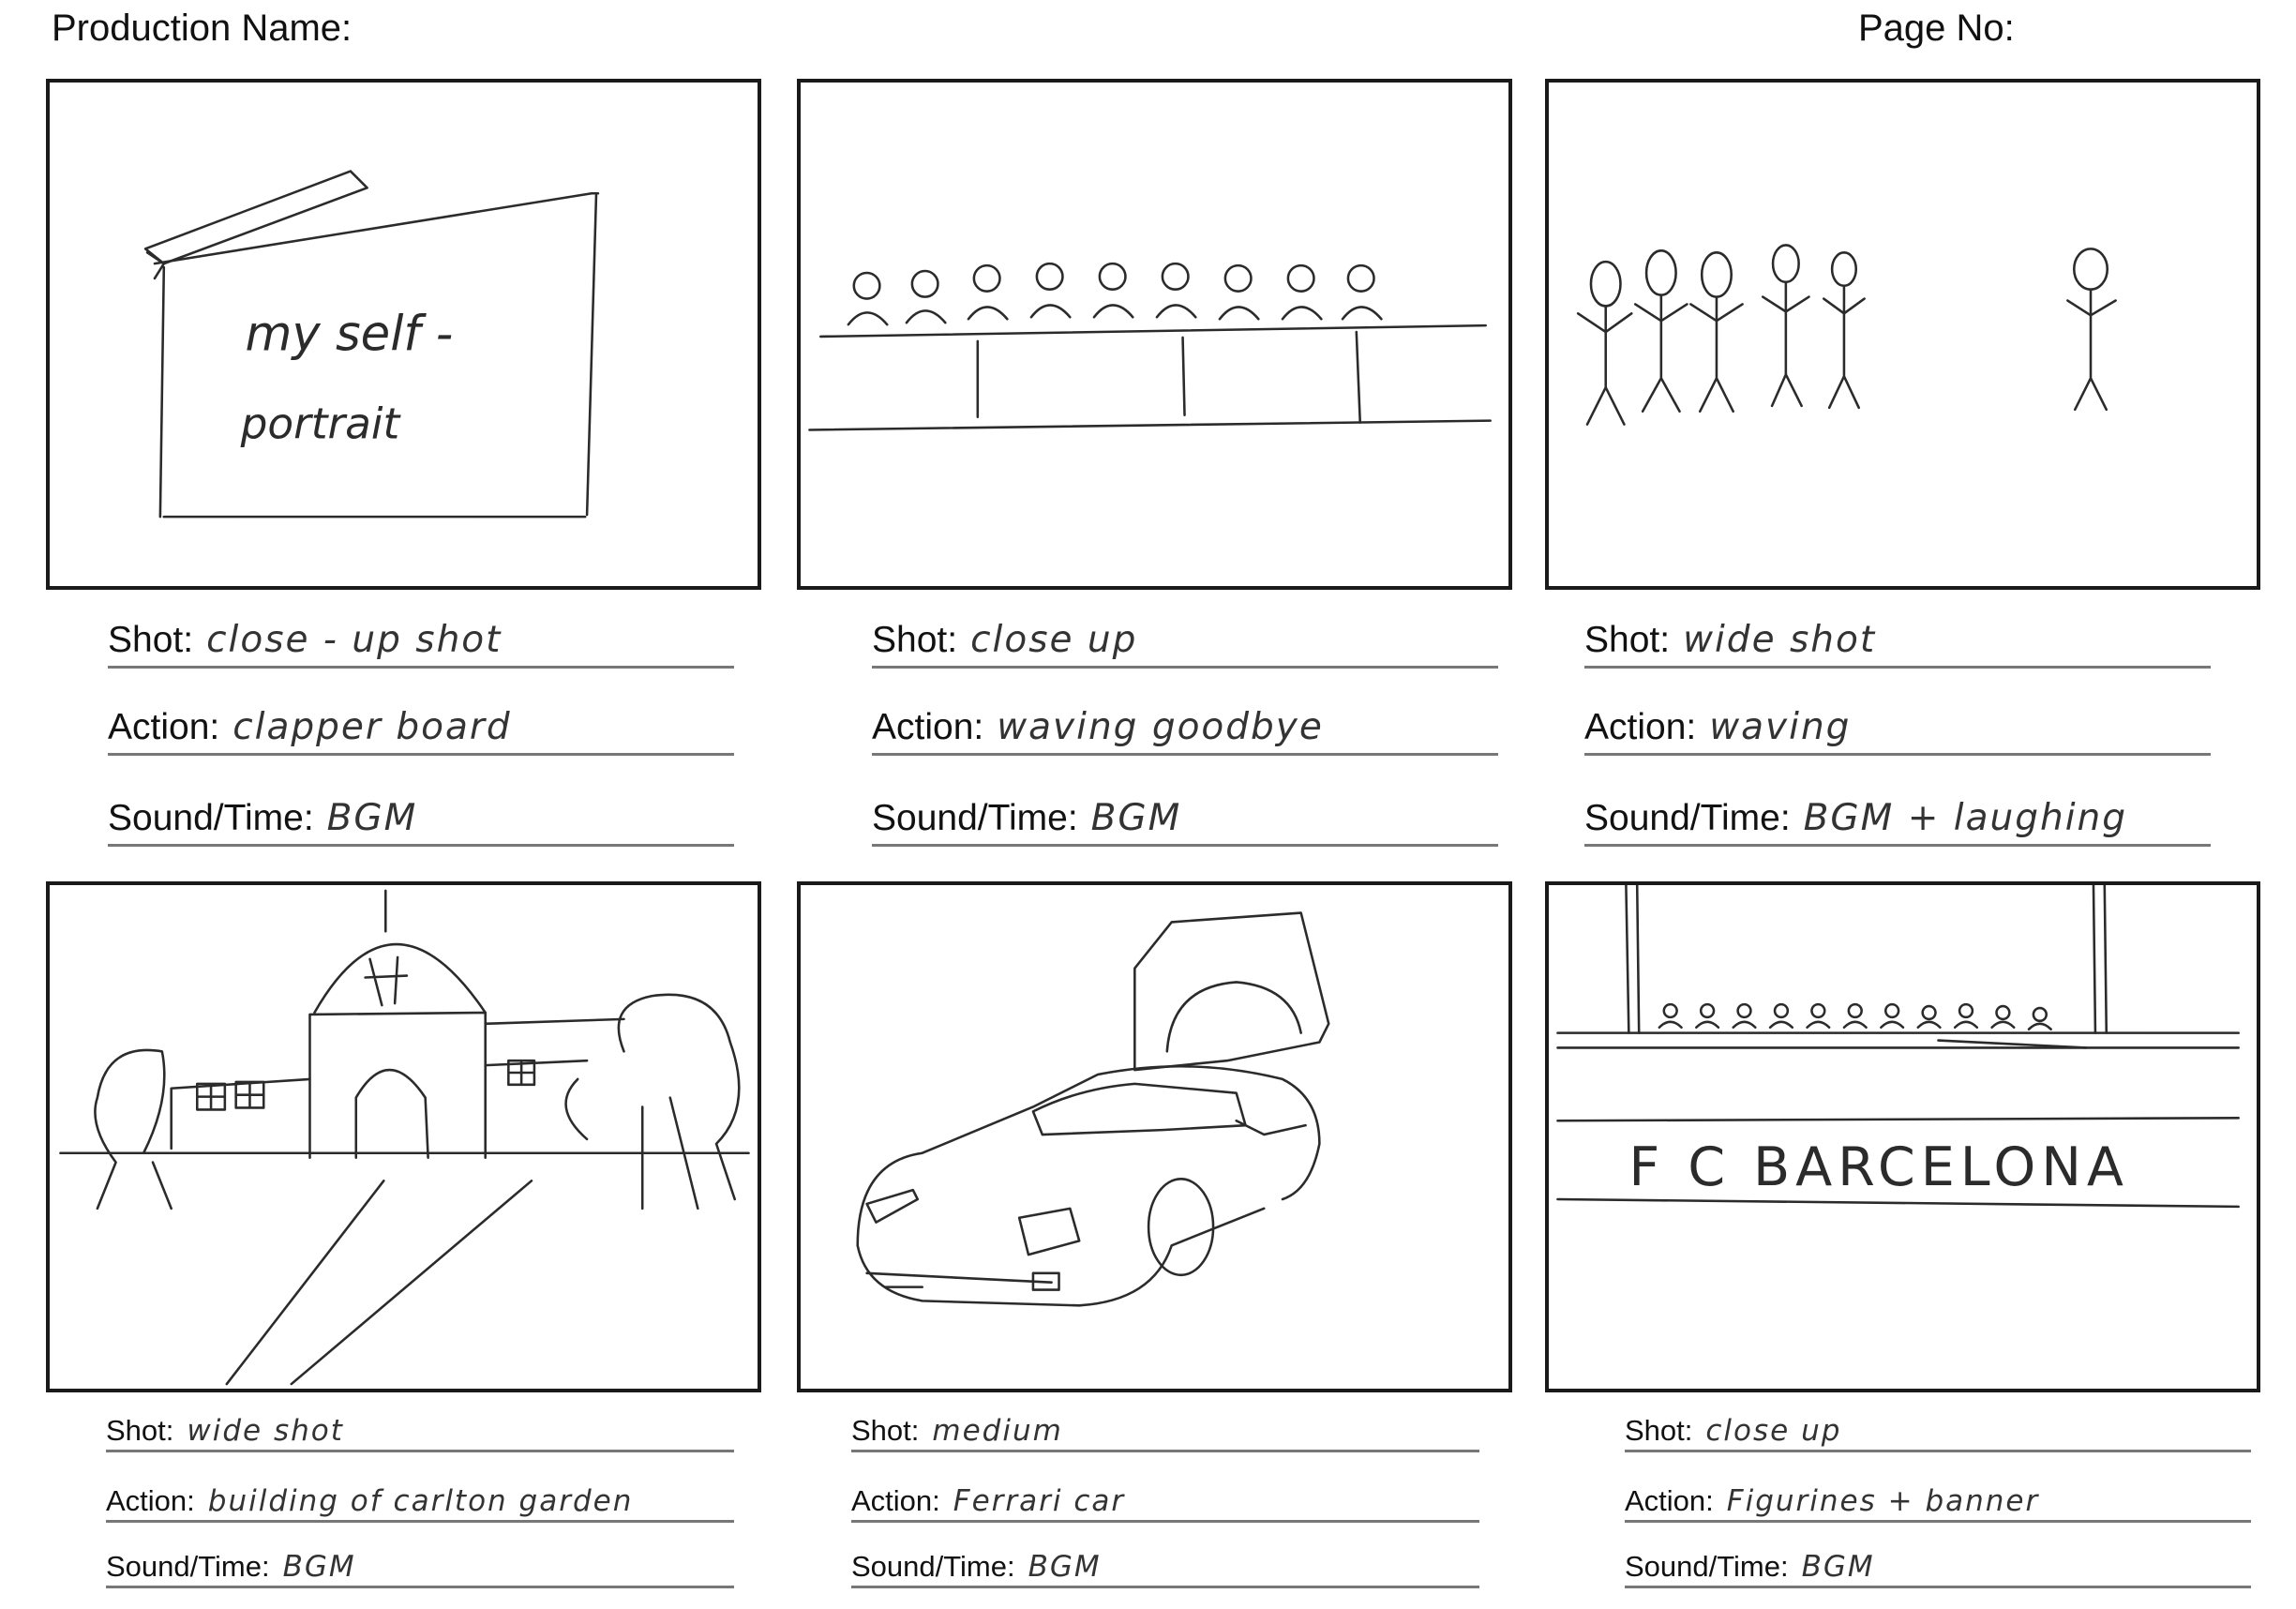 The image size is (2296, 1609). What do you see at coordinates (1897, 641) in the screenshot?
I see `shot-field-3: Shot: wide shot` at bounding box center [1897, 641].